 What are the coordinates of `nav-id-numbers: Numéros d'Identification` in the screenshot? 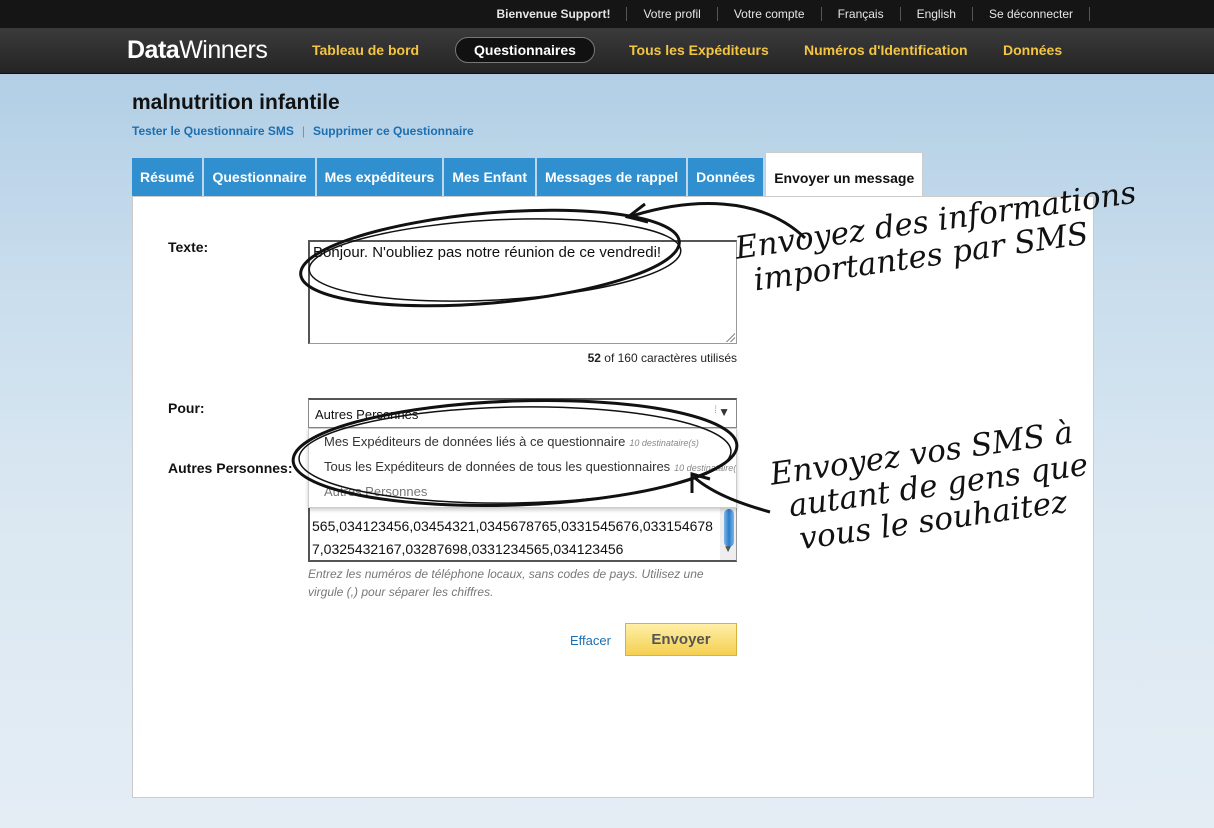 It's located at (886, 50).